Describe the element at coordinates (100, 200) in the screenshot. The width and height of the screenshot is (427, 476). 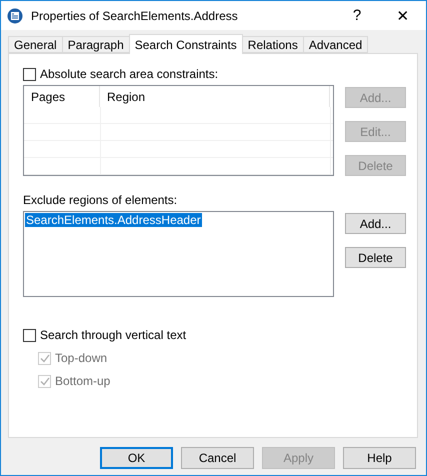
I see `list-label: Exclude regions of elements:` at that location.